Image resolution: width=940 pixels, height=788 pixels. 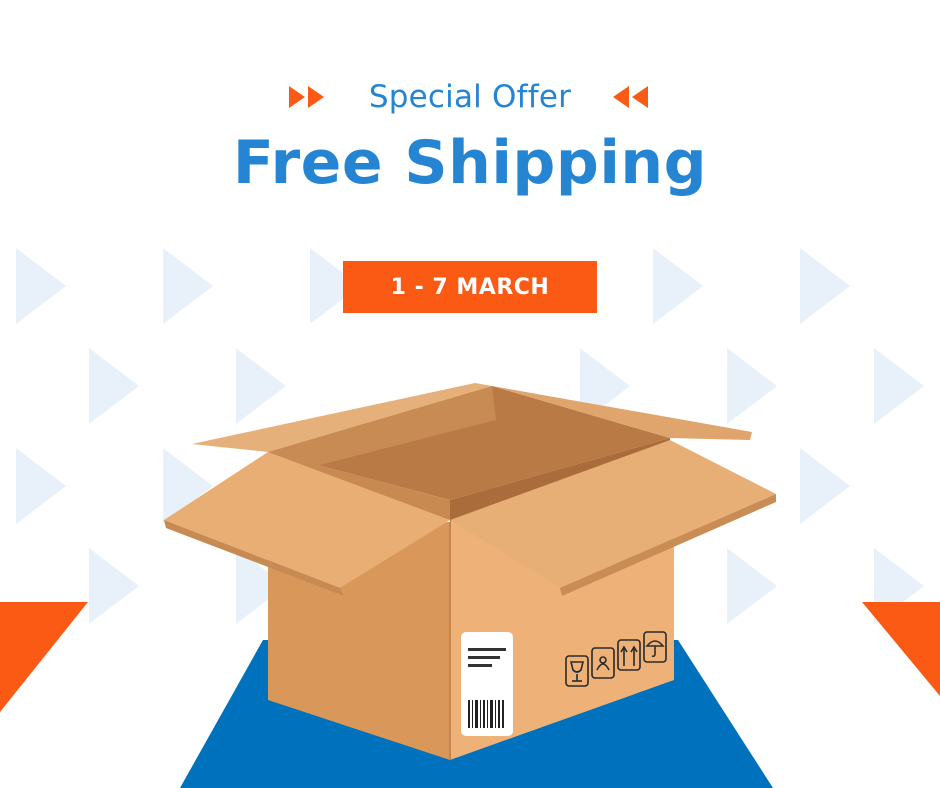 I want to click on shipping-label, so click(x=487, y=684).